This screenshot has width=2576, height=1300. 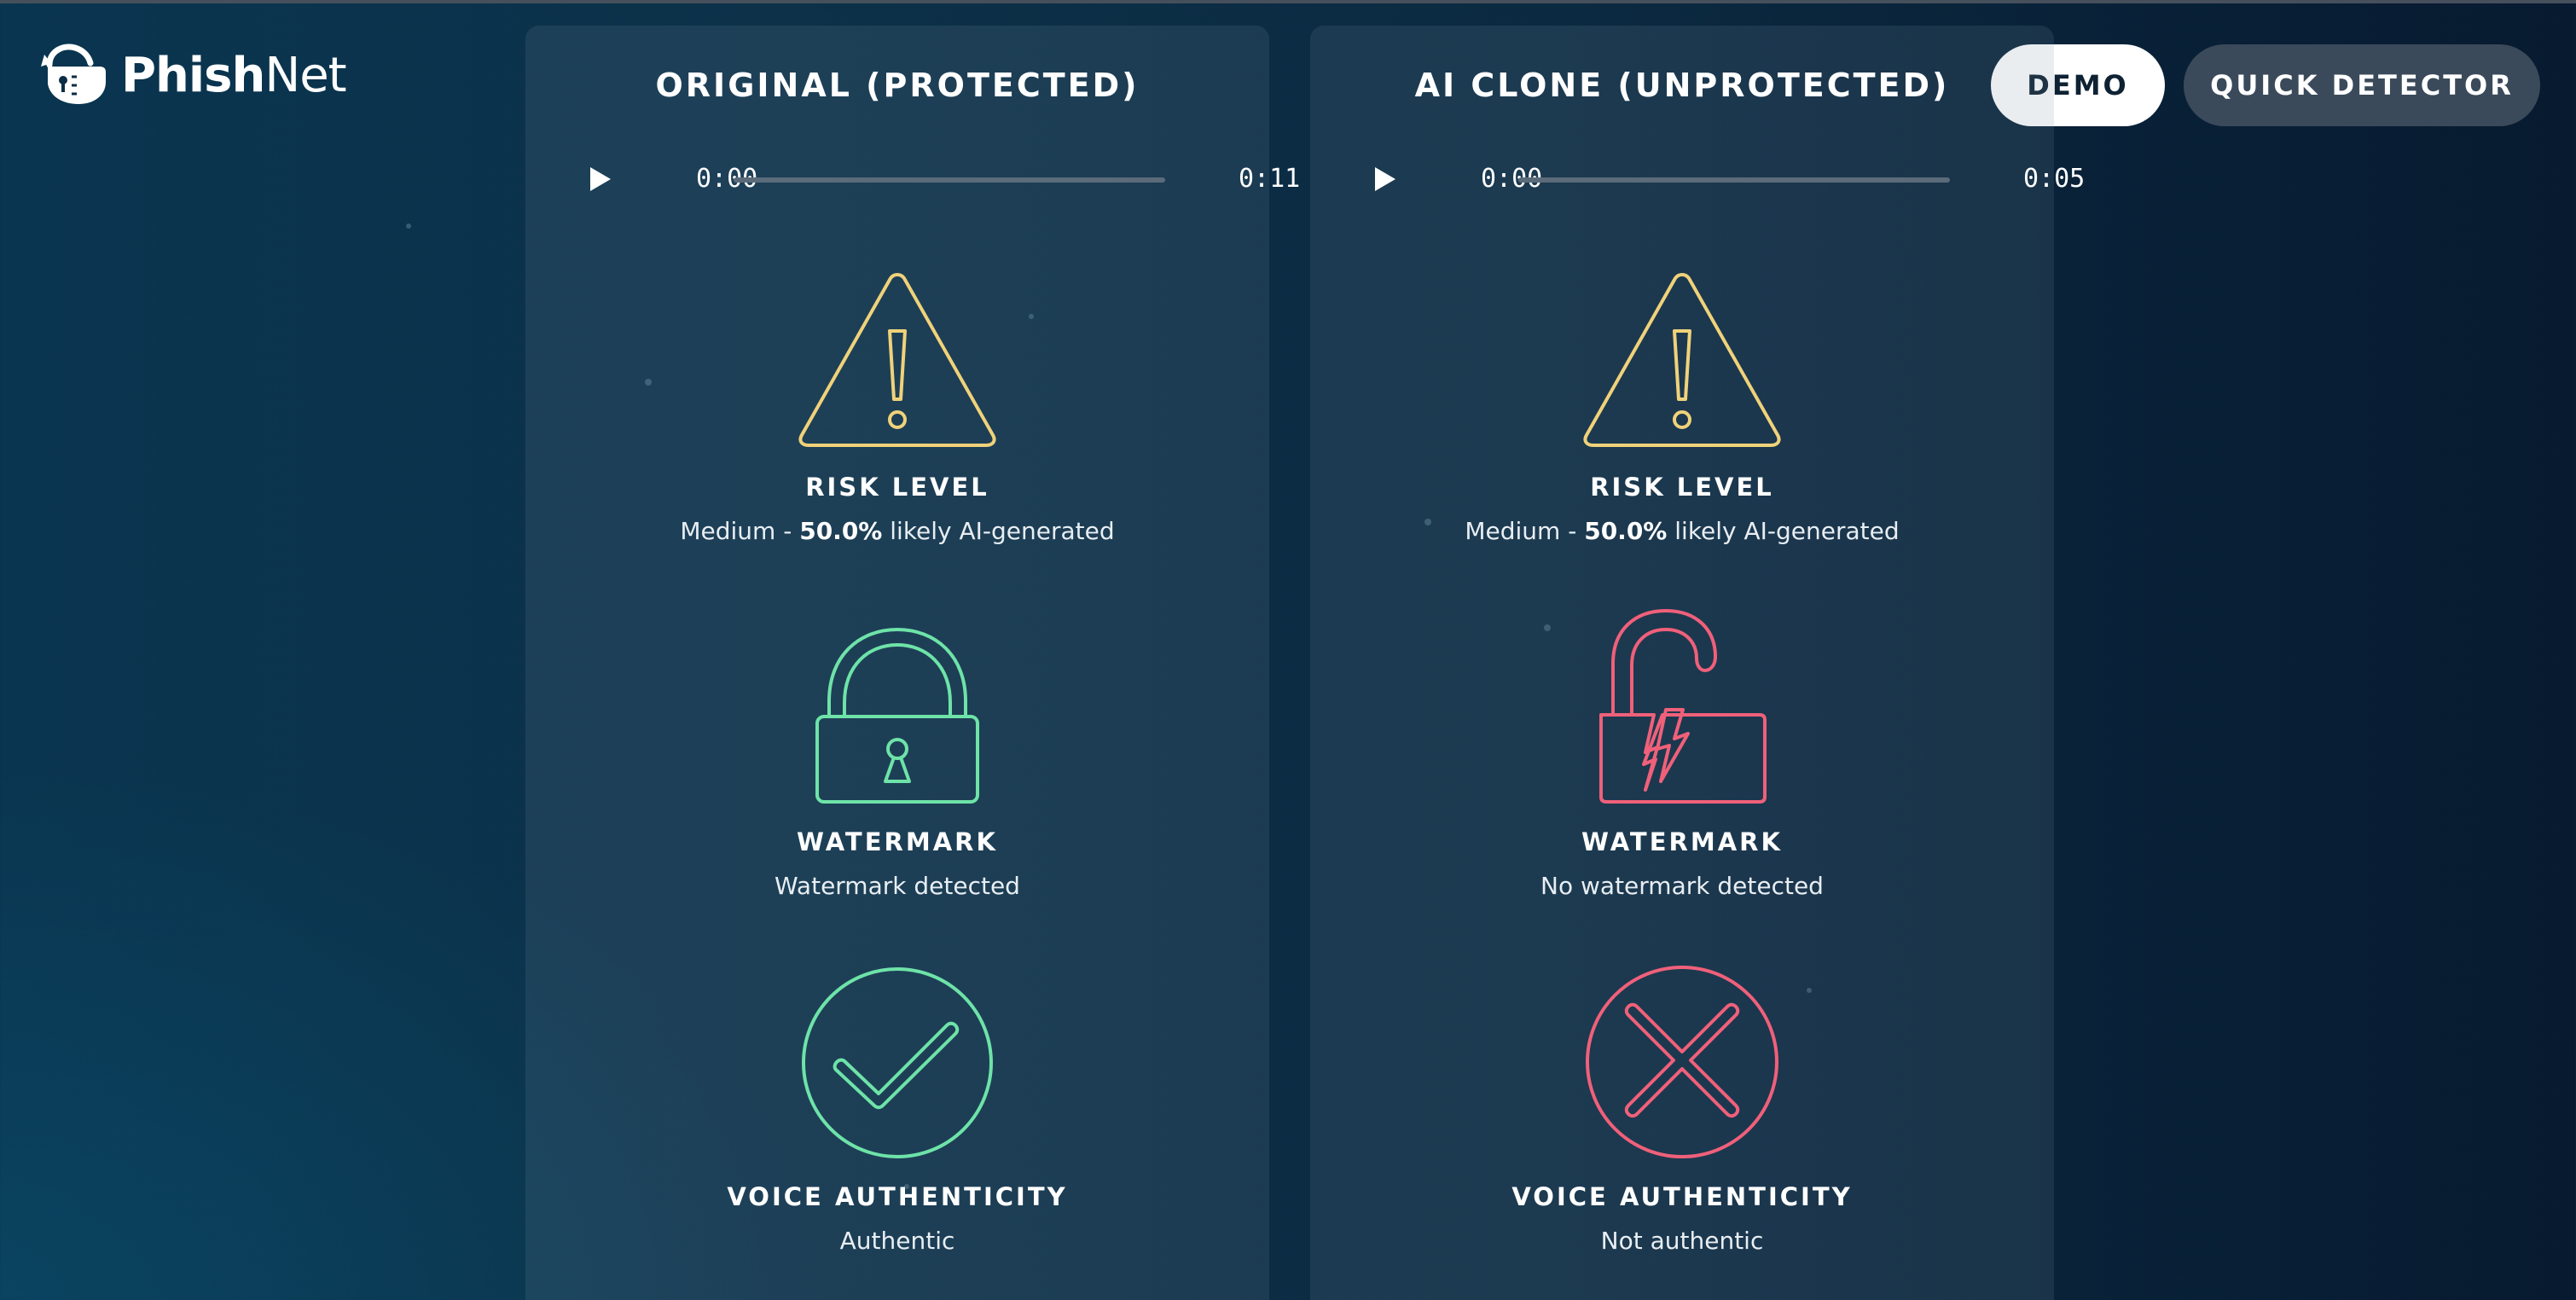 I want to click on phishnet-logo-icon, so click(x=73, y=74).